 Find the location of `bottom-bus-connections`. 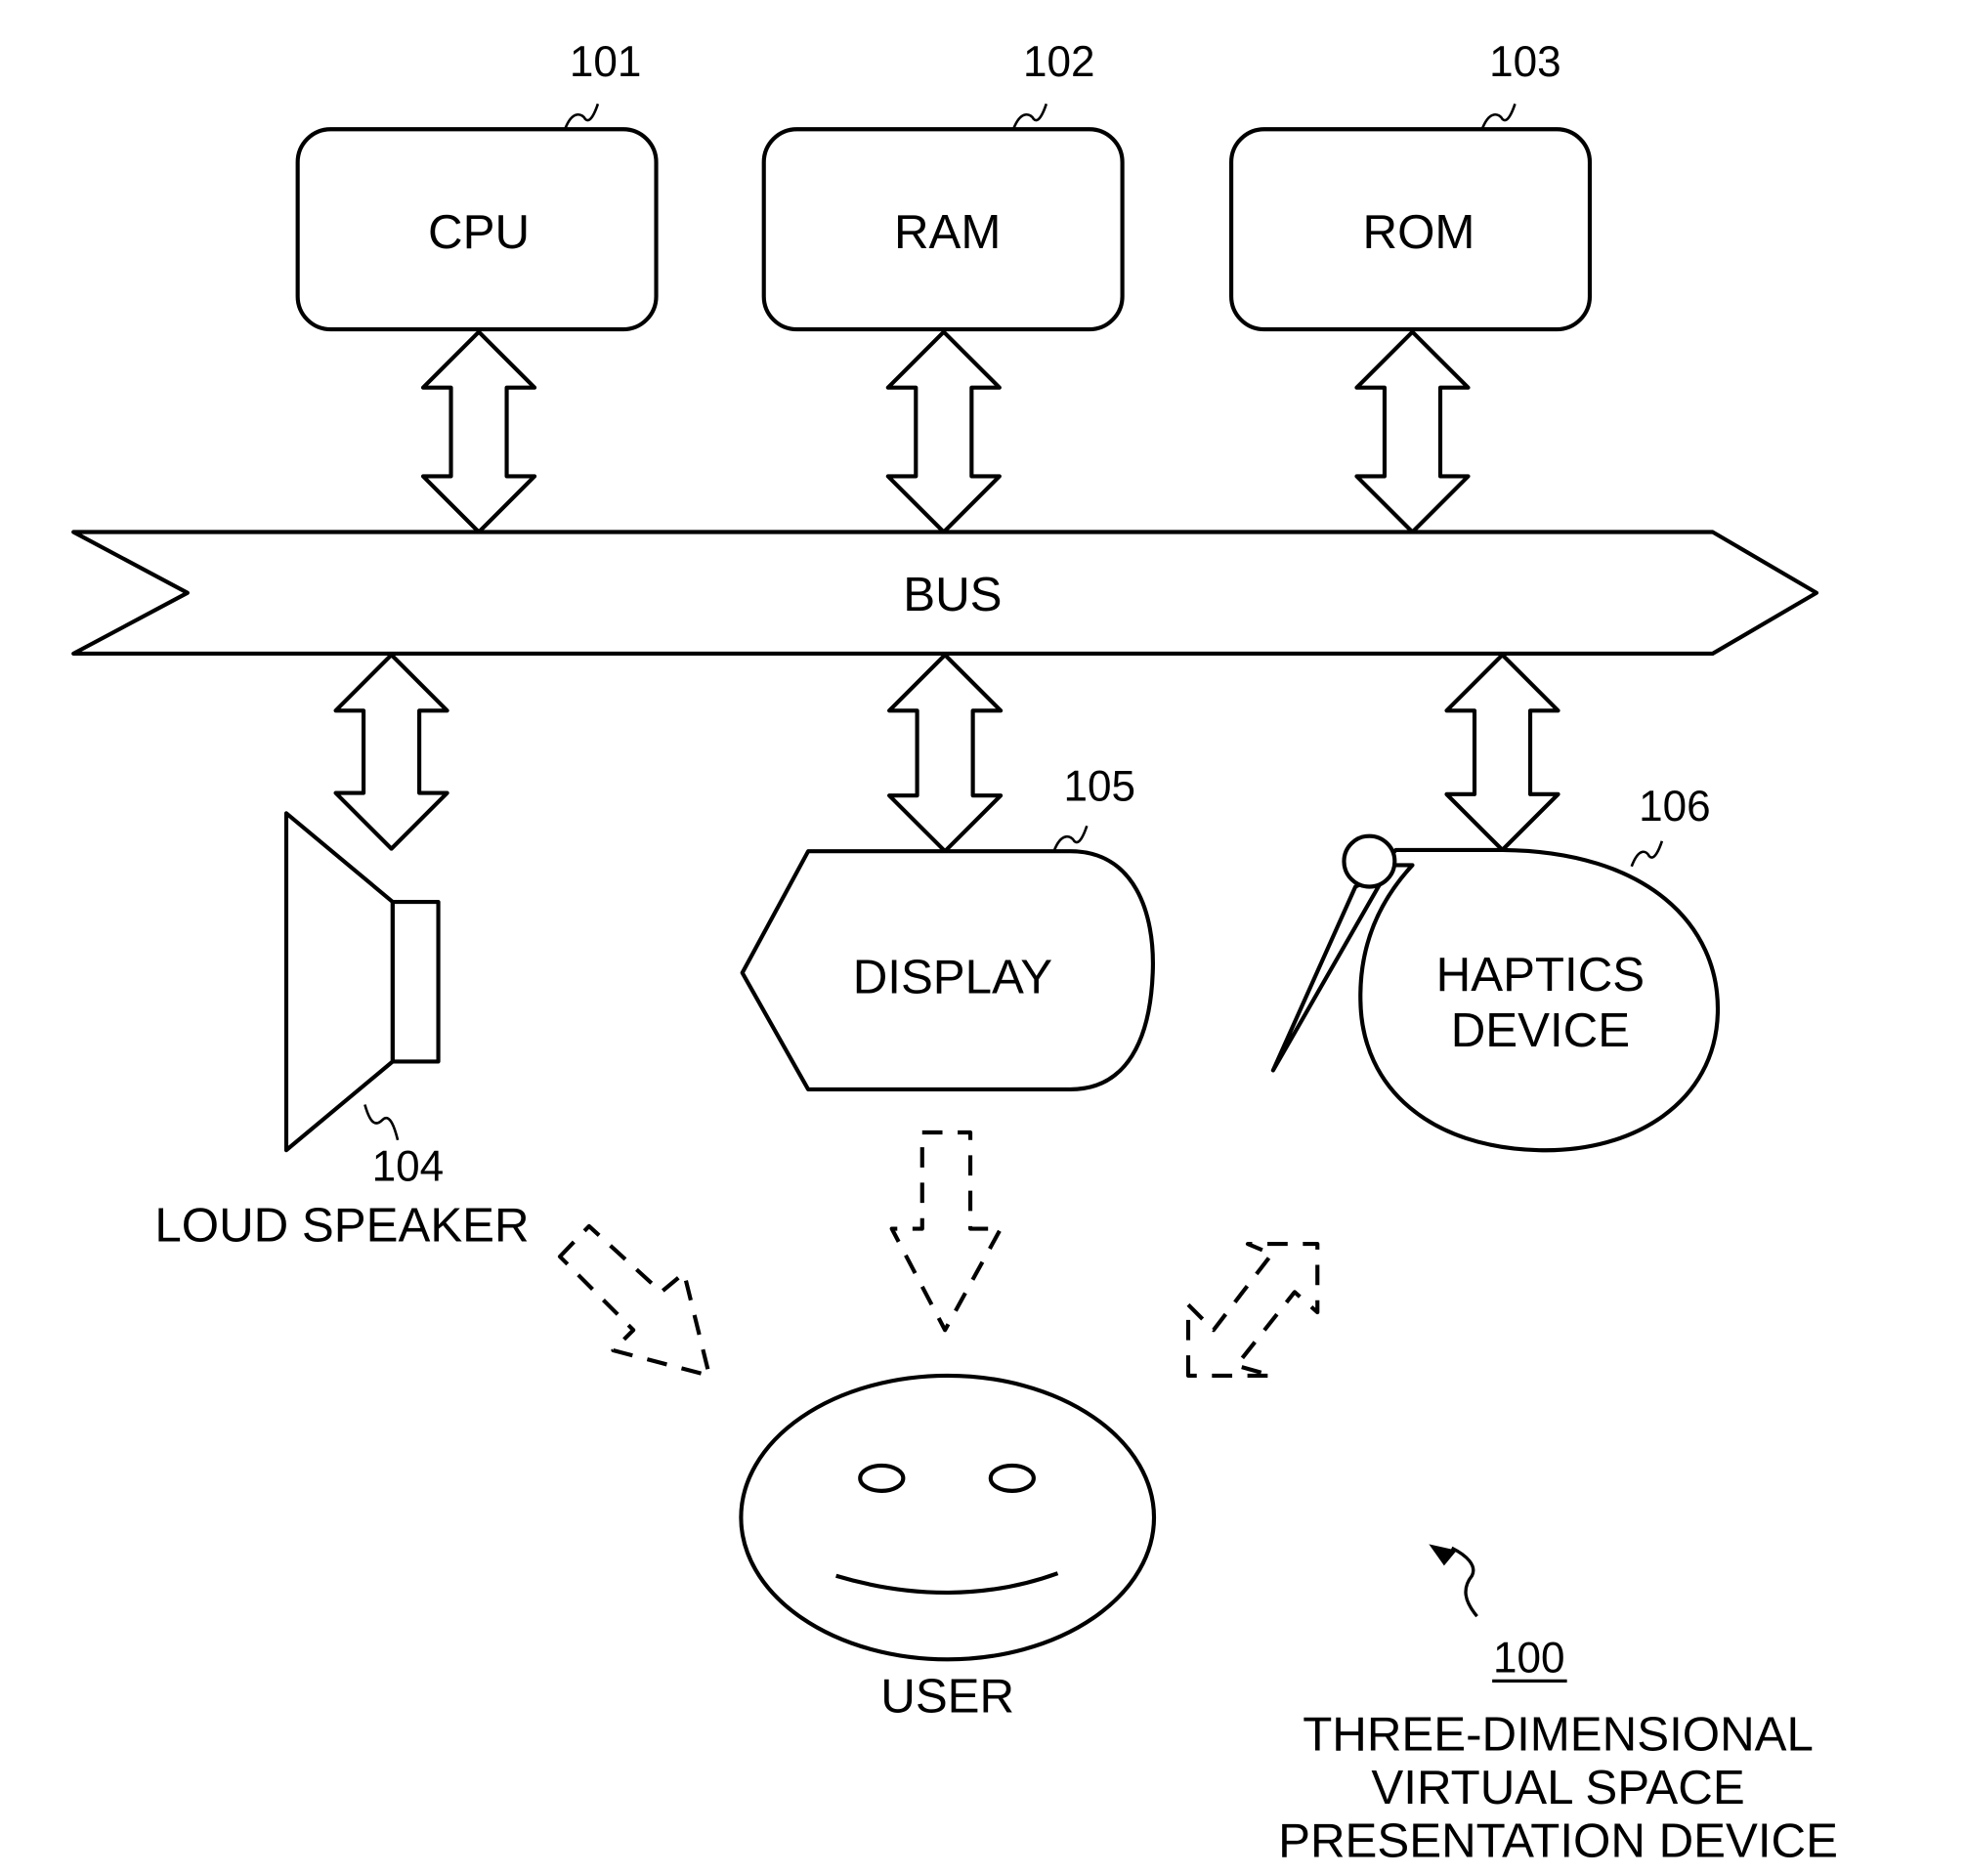

bottom-bus-connections is located at coordinates (946, 753).